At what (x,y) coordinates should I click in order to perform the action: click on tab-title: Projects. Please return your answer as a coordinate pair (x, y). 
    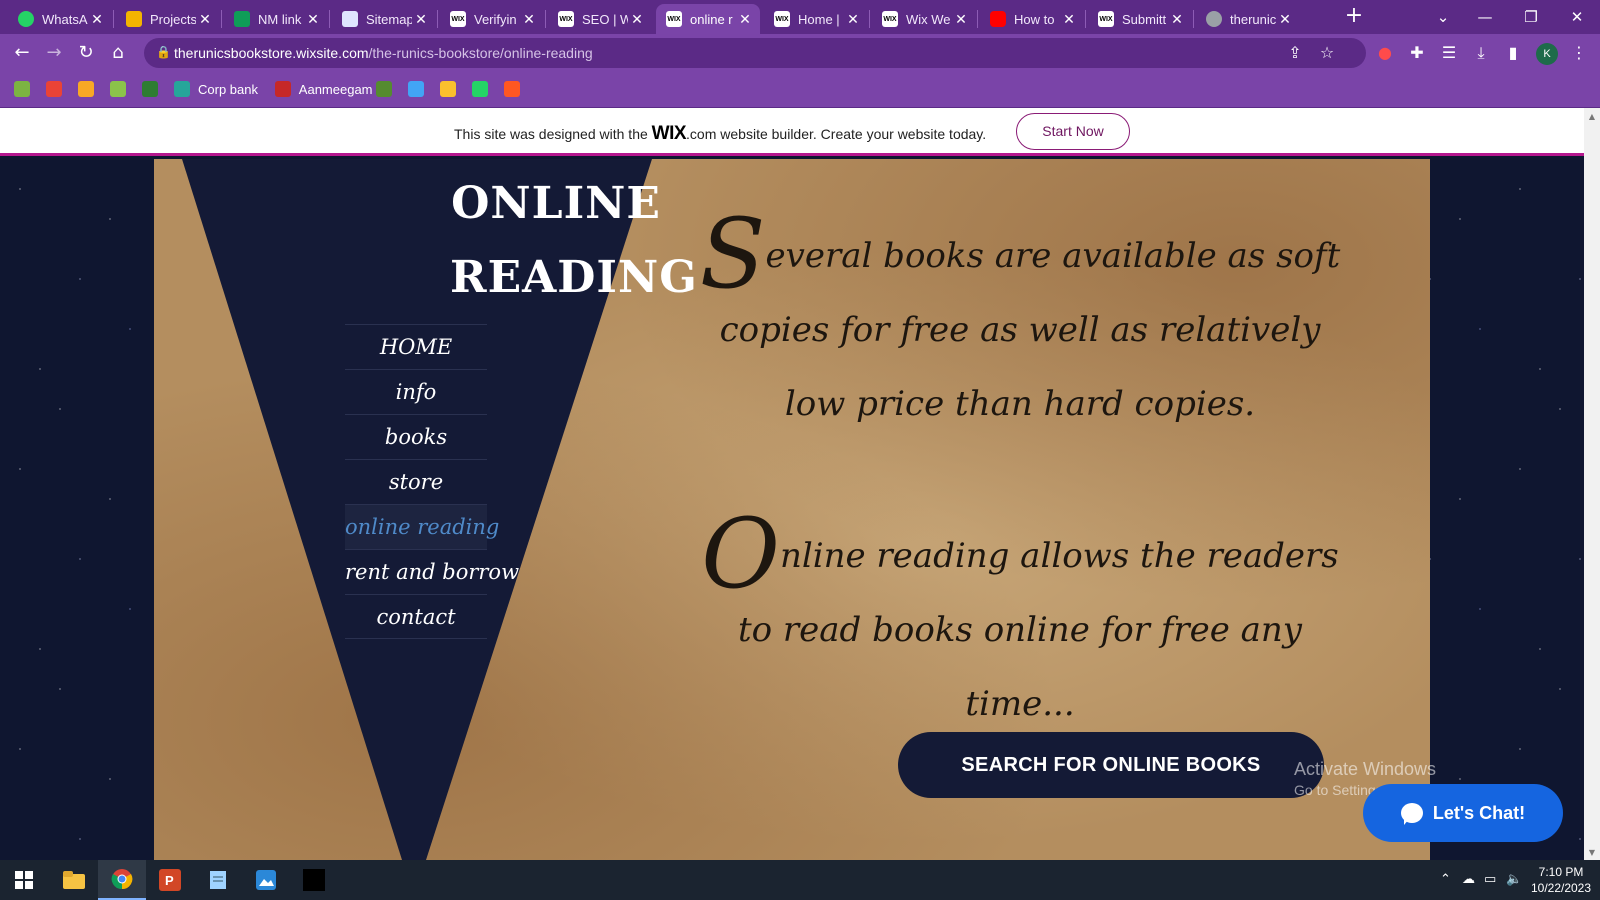
    Looking at the image, I should click on (173, 19).